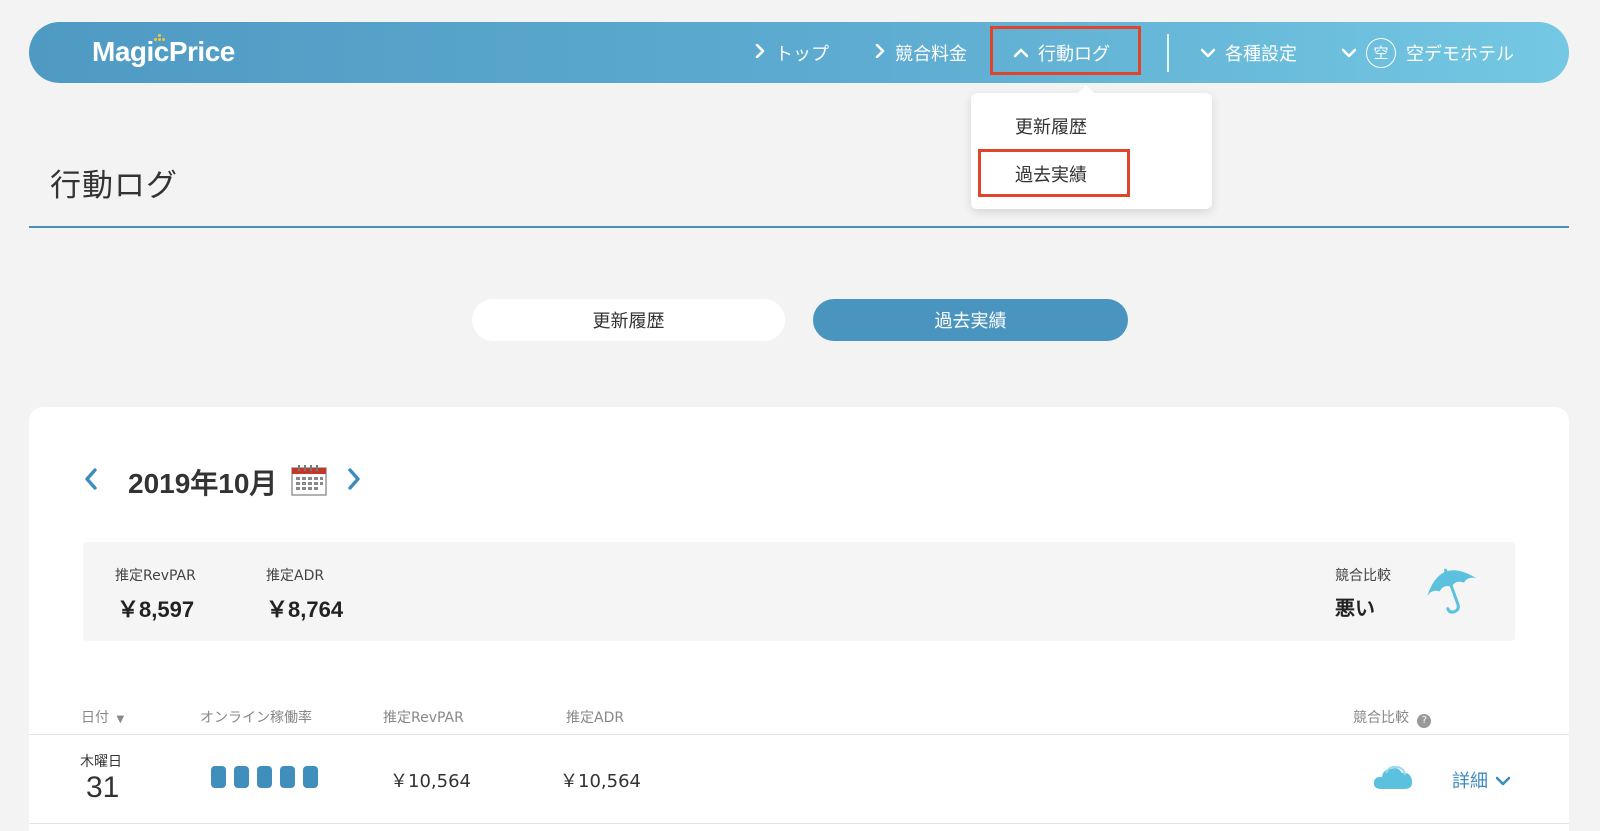  Describe the element at coordinates (1065, 50) in the screenshot. I see `annotation-highlight-nav` at that location.